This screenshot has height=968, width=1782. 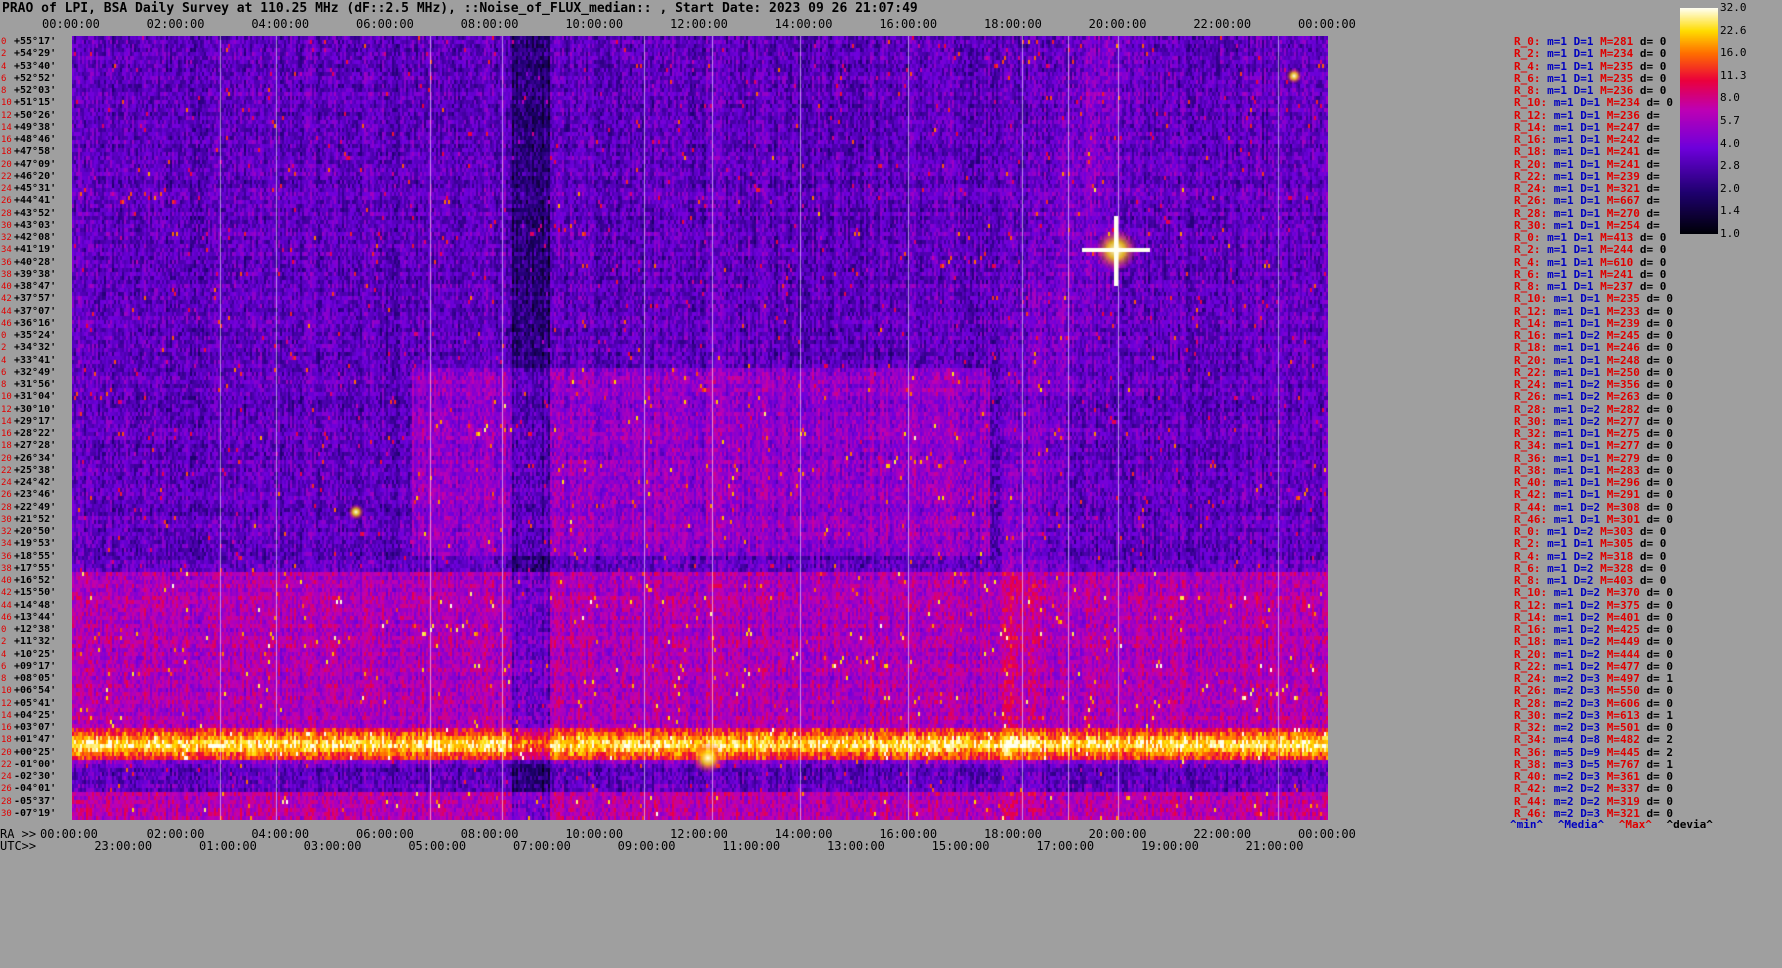 What do you see at coordinates (1620, 274) in the screenshot?
I see `row-stat-field: M=241` at bounding box center [1620, 274].